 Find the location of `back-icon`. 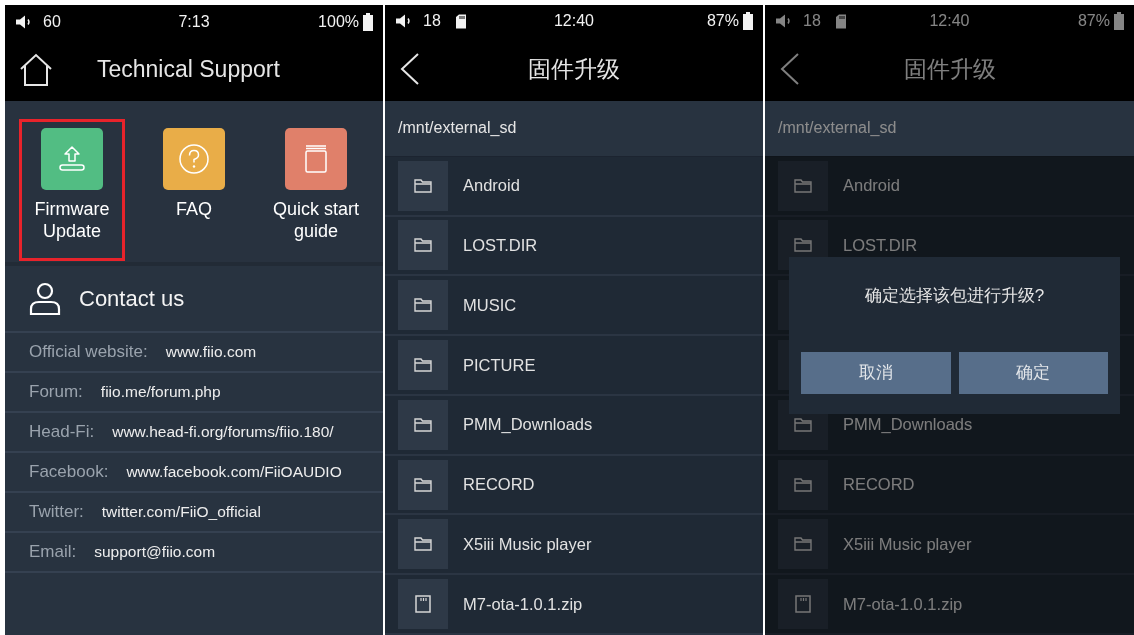

back-icon is located at coordinates (410, 69).